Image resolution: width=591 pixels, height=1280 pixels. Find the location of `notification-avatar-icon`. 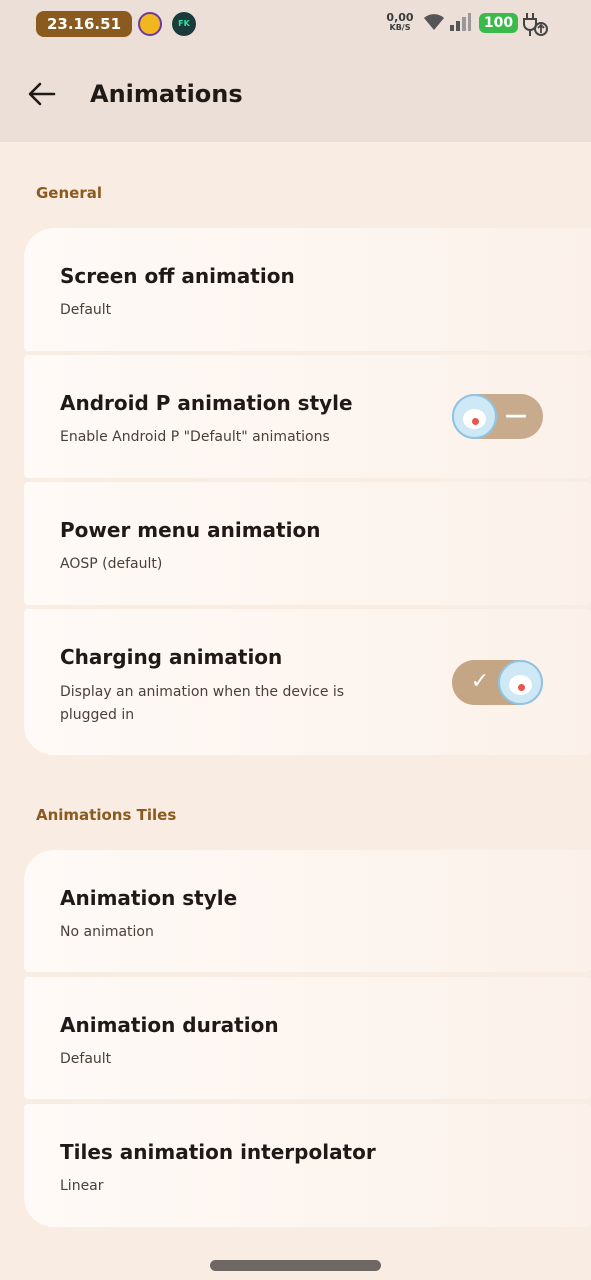

notification-avatar-icon is located at coordinates (150, 24).